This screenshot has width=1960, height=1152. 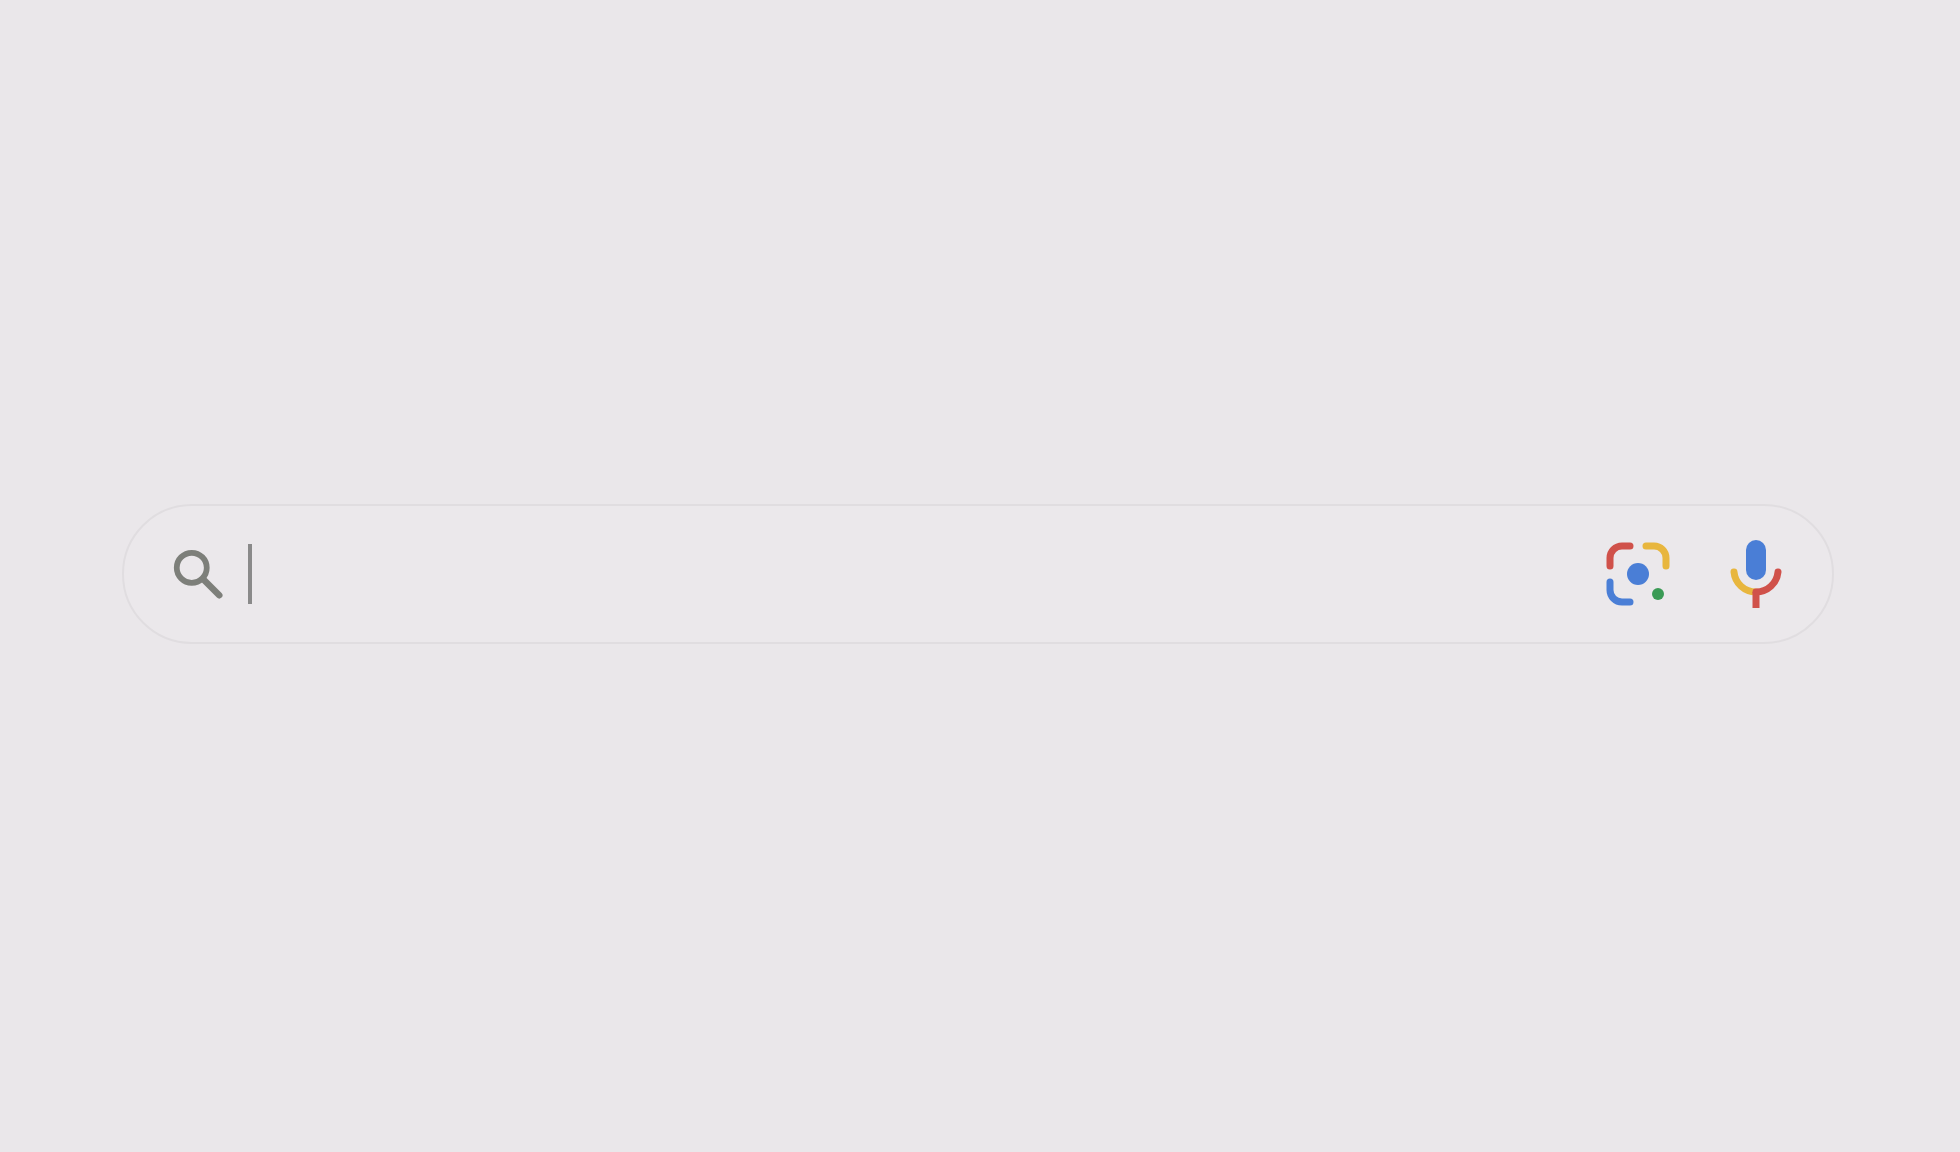 What do you see at coordinates (198, 574) in the screenshot?
I see `search-icon` at bounding box center [198, 574].